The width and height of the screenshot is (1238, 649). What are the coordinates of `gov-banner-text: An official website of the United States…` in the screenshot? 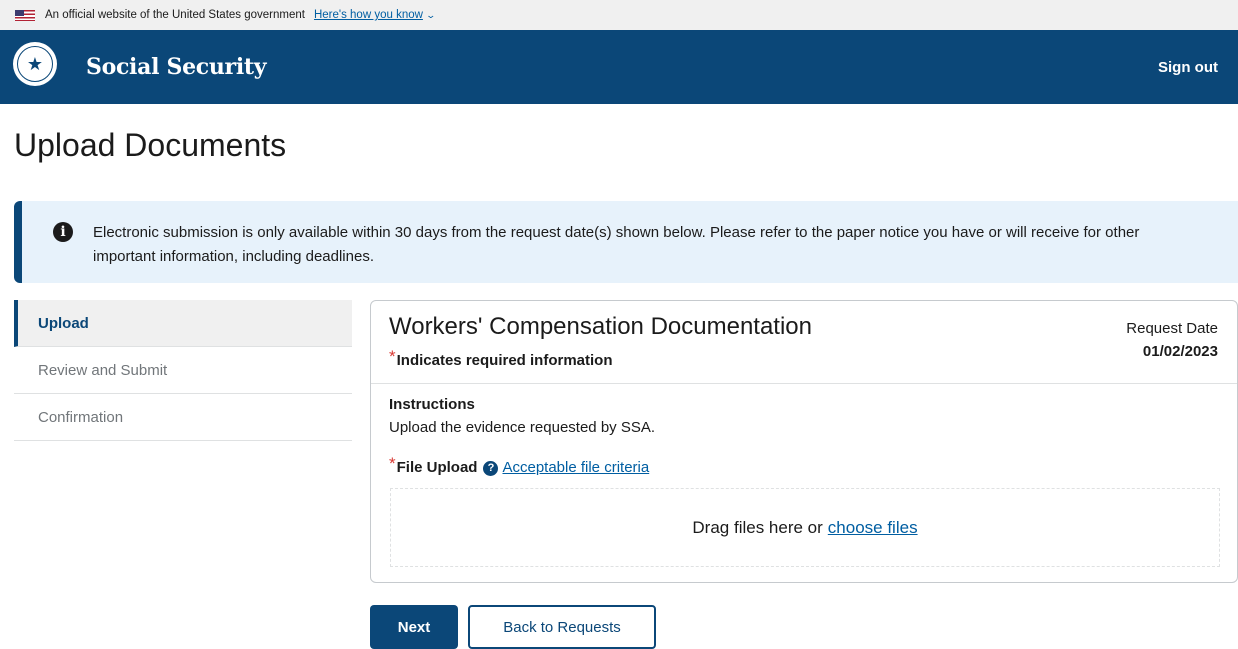 It's located at (175, 15).